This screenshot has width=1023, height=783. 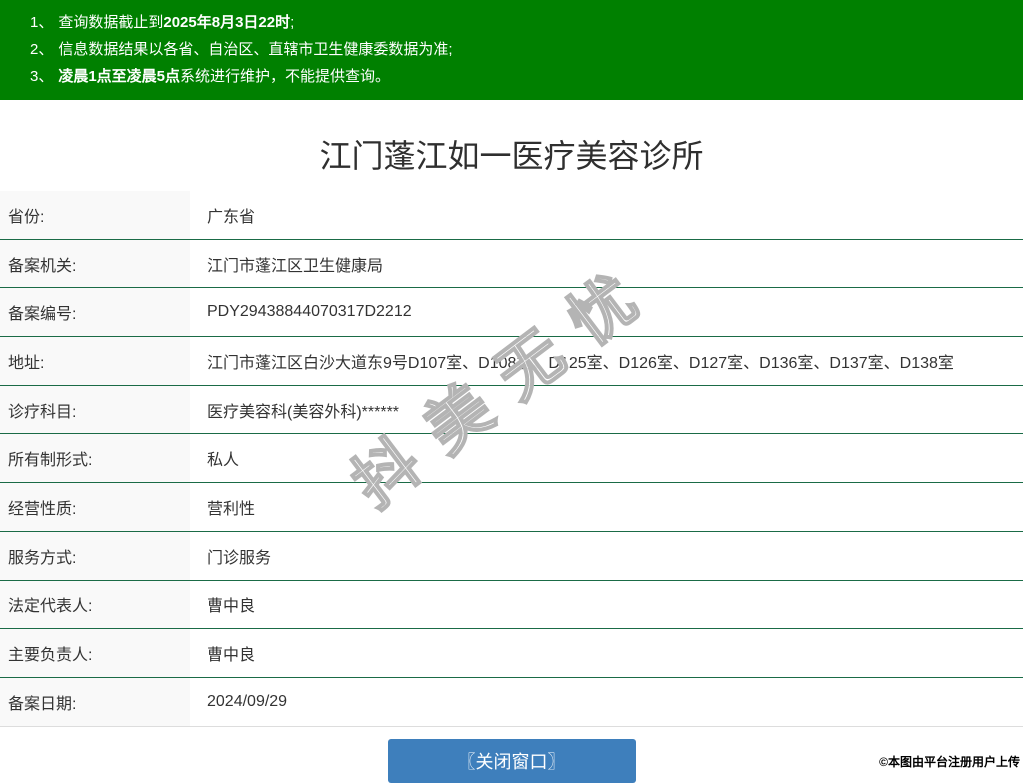 What do you see at coordinates (511, 264) in the screenshot?
I see `table-row-filing-authority: 备案机关: 江门市蓬江区卫生健康局` at bounding box center [511, 264].